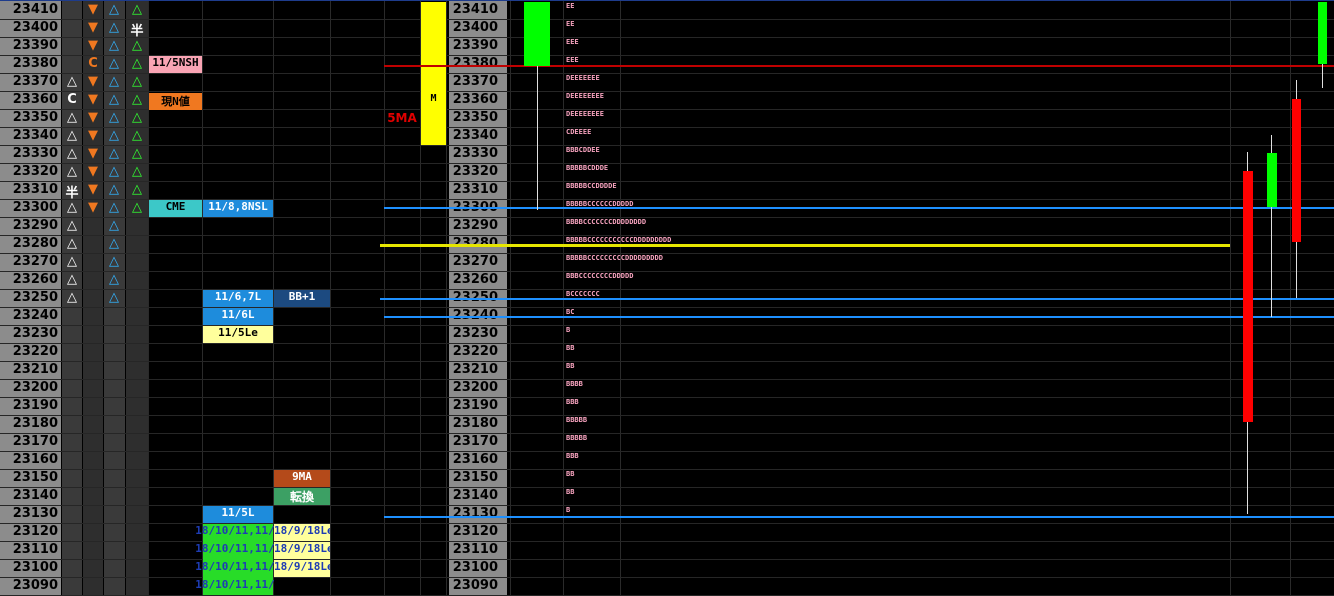 The image size is (1334, 596). What do you see at coordinates (35, 81) in the screenshot?
I see `price-label-left: 23370` at bounding box center [35, 81].